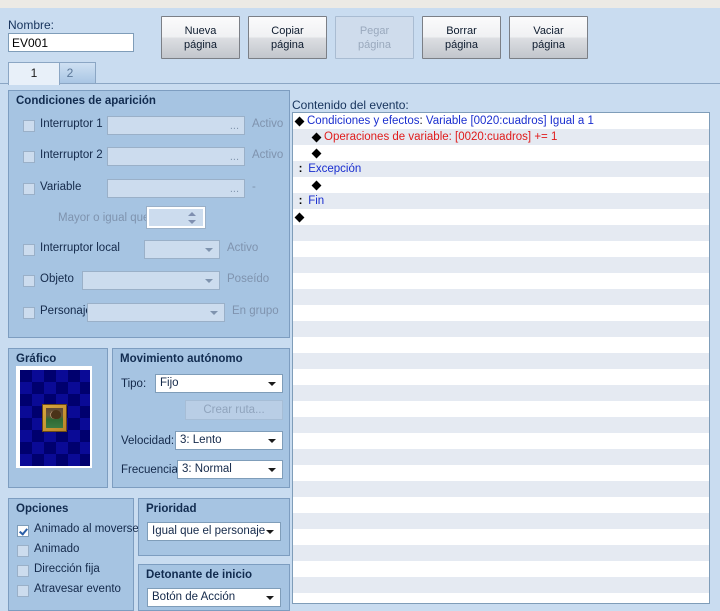  I want to click on item-state-label: Poseído, so click(248, 279).